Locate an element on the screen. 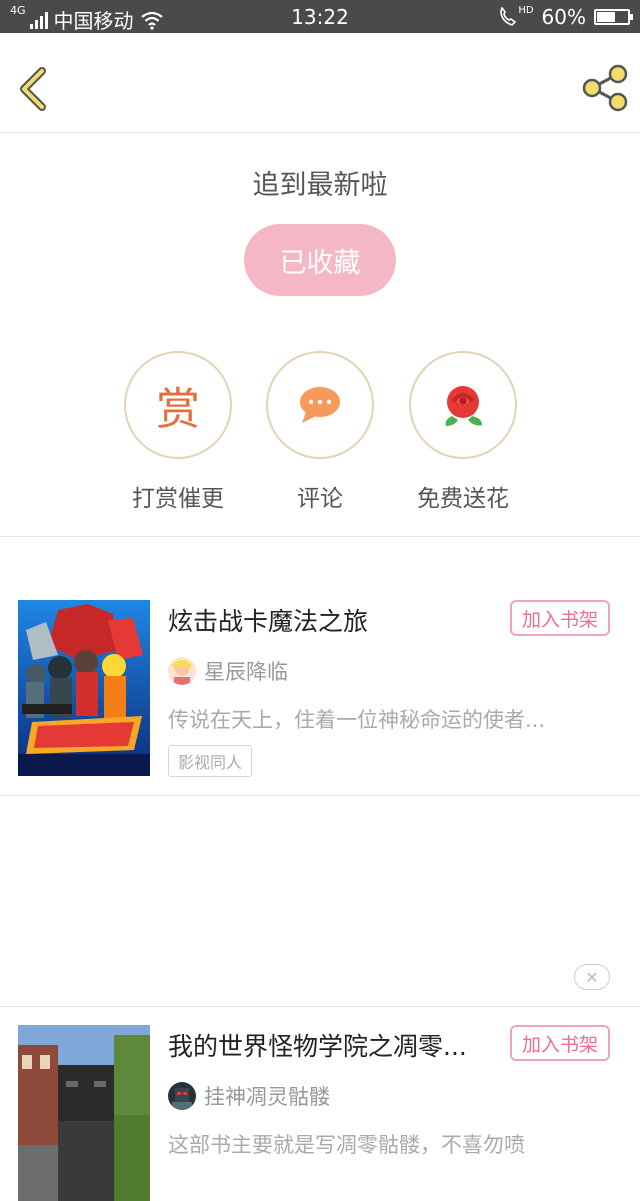  author-name: 星辰降临 is located at coordinates (246, 672).